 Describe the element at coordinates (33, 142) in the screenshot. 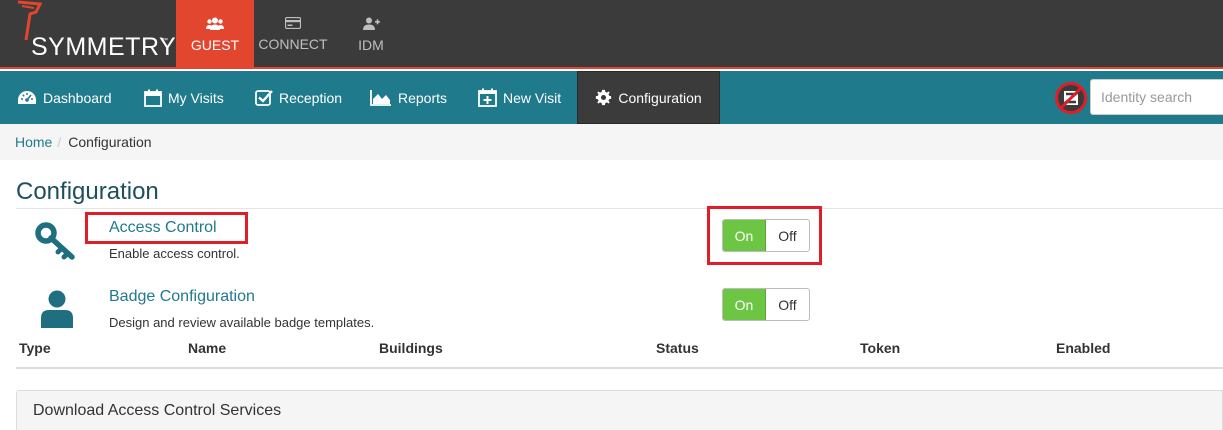

I see `breadcrumb-home: Home` at that location.